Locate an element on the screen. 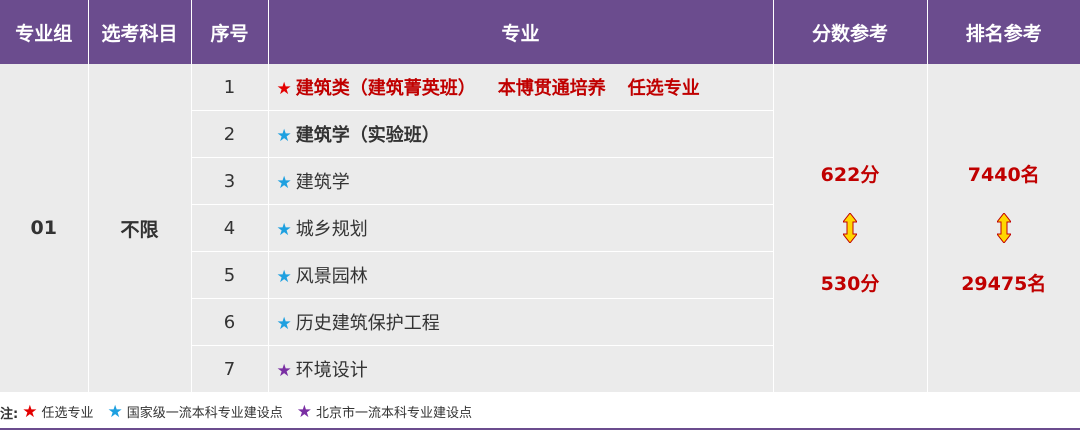 The height and width of the screenshot is (431, 1080). header-row: 专业组 选考科目 序号 专业 分数参考 排名参考 is located at coordinates (540, 32).